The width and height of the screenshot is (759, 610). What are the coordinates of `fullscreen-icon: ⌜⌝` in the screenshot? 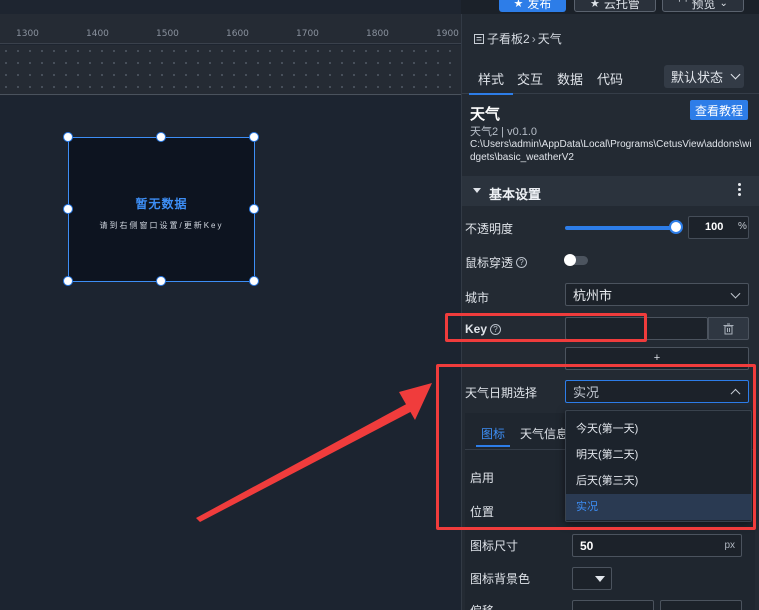 It's located at (683, 4).